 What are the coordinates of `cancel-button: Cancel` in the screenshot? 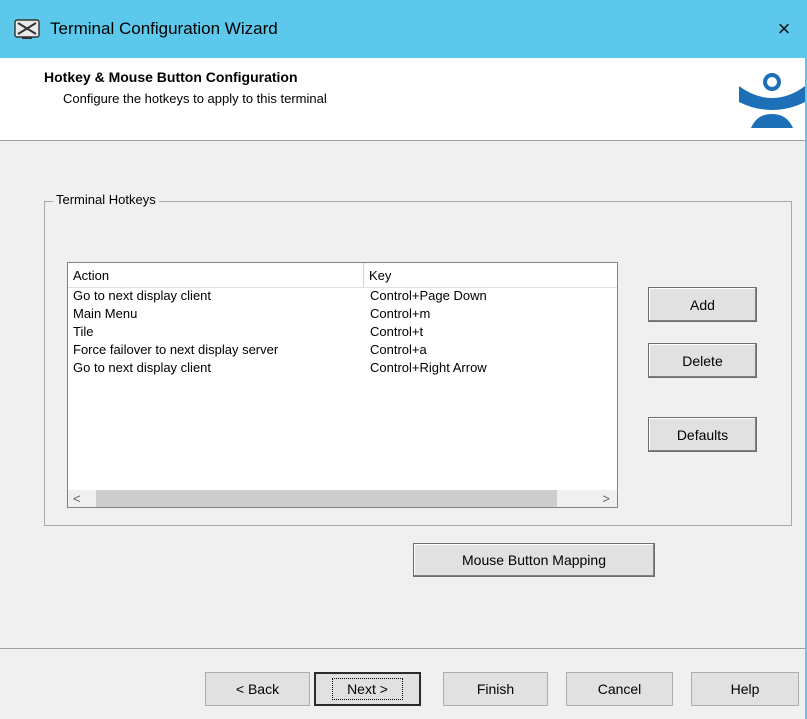 It's located at (619, 689).